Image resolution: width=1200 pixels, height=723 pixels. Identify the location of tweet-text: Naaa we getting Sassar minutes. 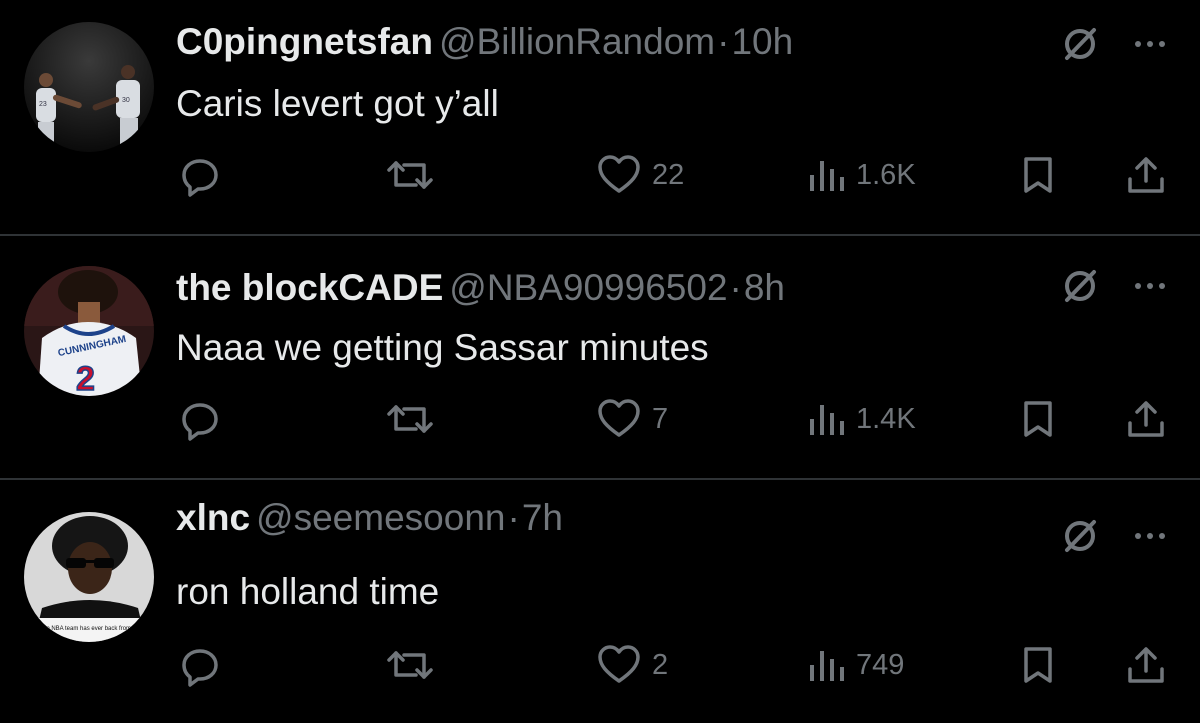
(442, 347).